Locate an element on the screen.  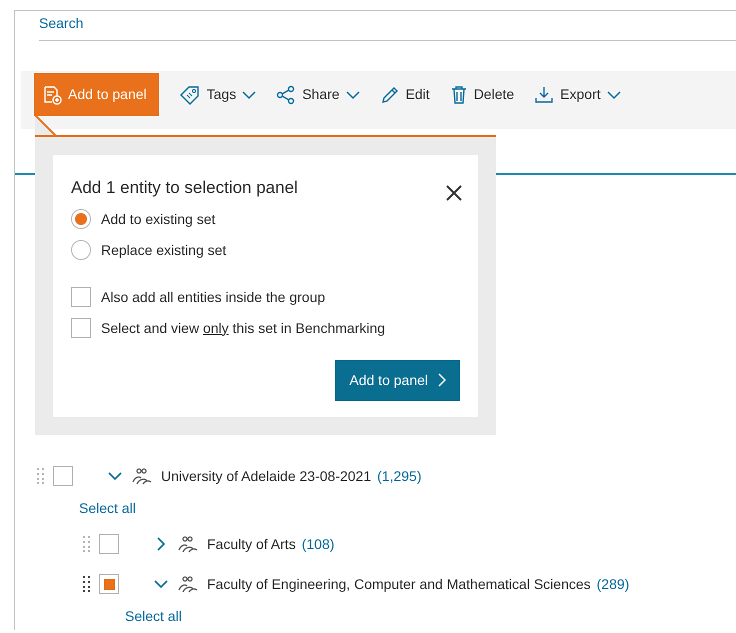
chevron-right-icon is located at coordinates (442, 380).